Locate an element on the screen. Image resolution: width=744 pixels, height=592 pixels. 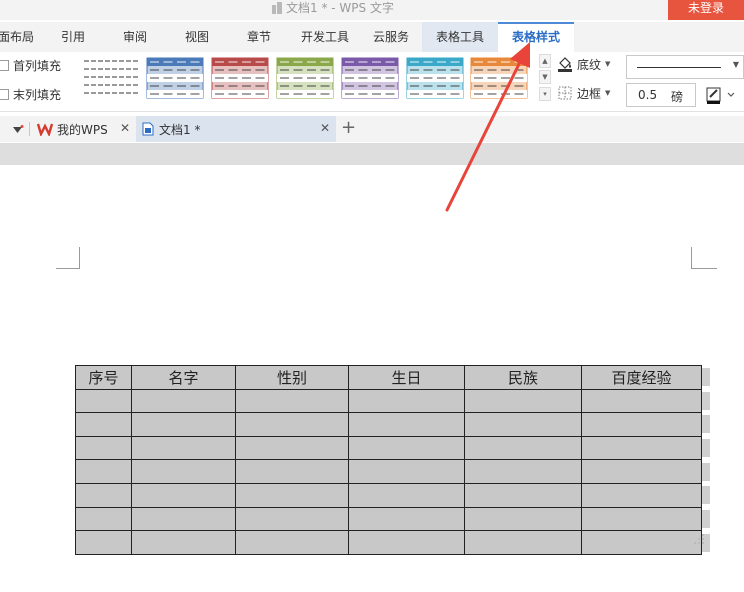
tab-cloud-services: 云服务 is located at coordinates (391, 37).